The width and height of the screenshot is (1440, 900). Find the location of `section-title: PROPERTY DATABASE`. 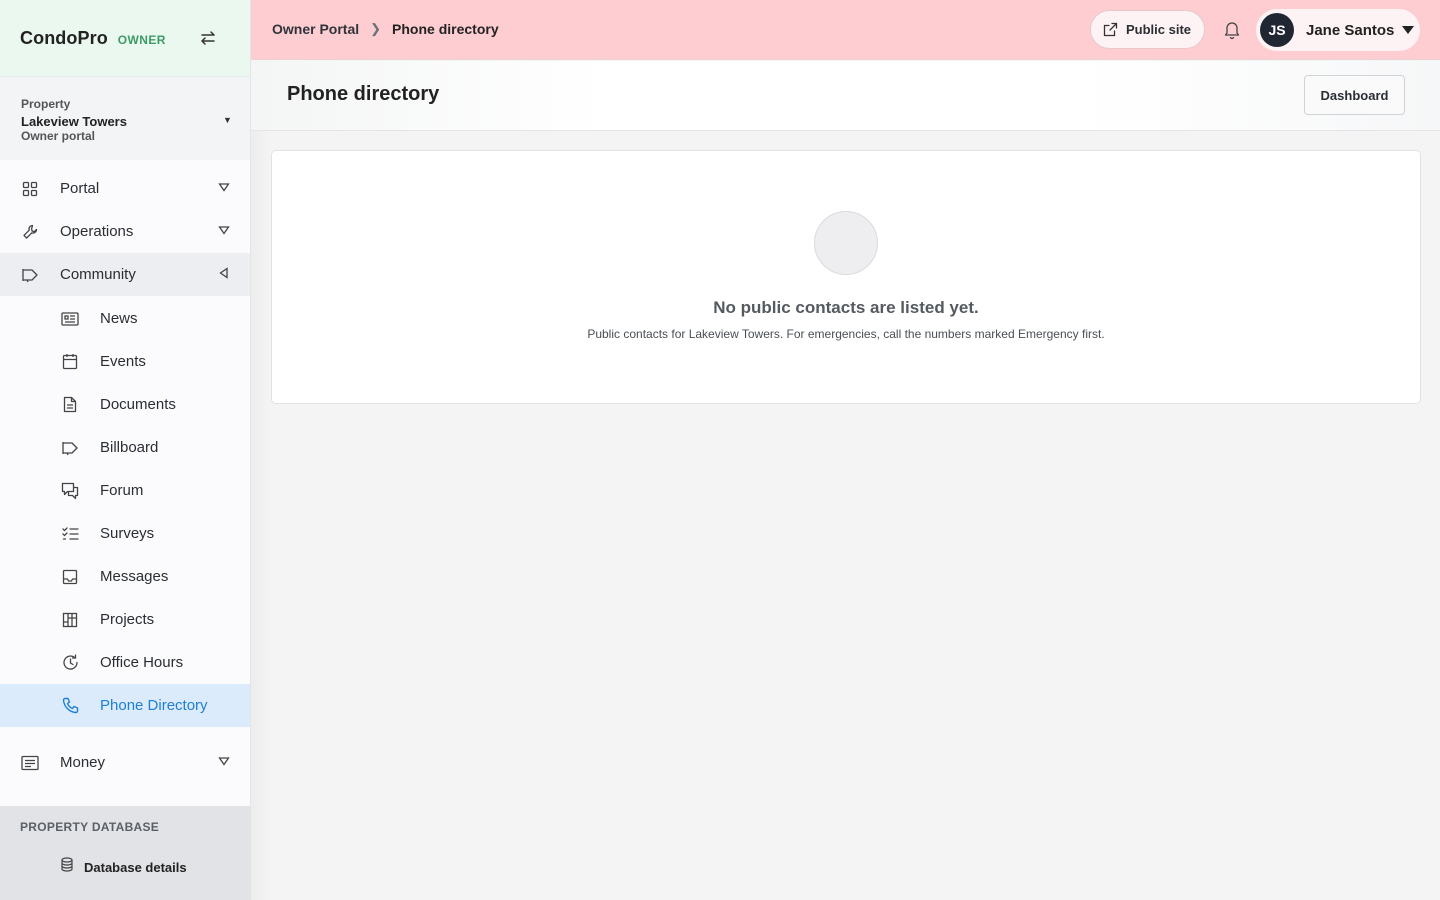

section-title: PROPERTY DATABASE is located at coordinates (90, 827).